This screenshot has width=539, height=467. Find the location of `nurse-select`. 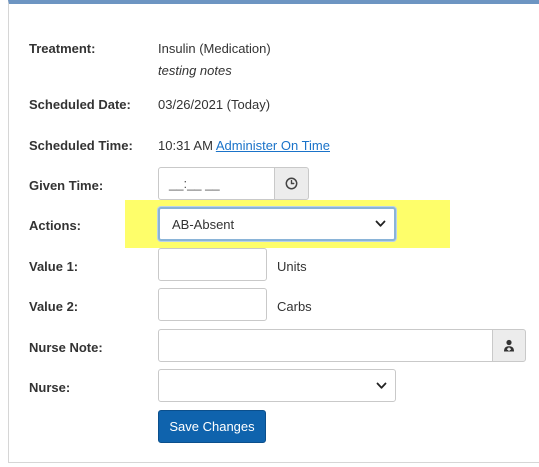

nurse-select is located at coordinates (277, 385).